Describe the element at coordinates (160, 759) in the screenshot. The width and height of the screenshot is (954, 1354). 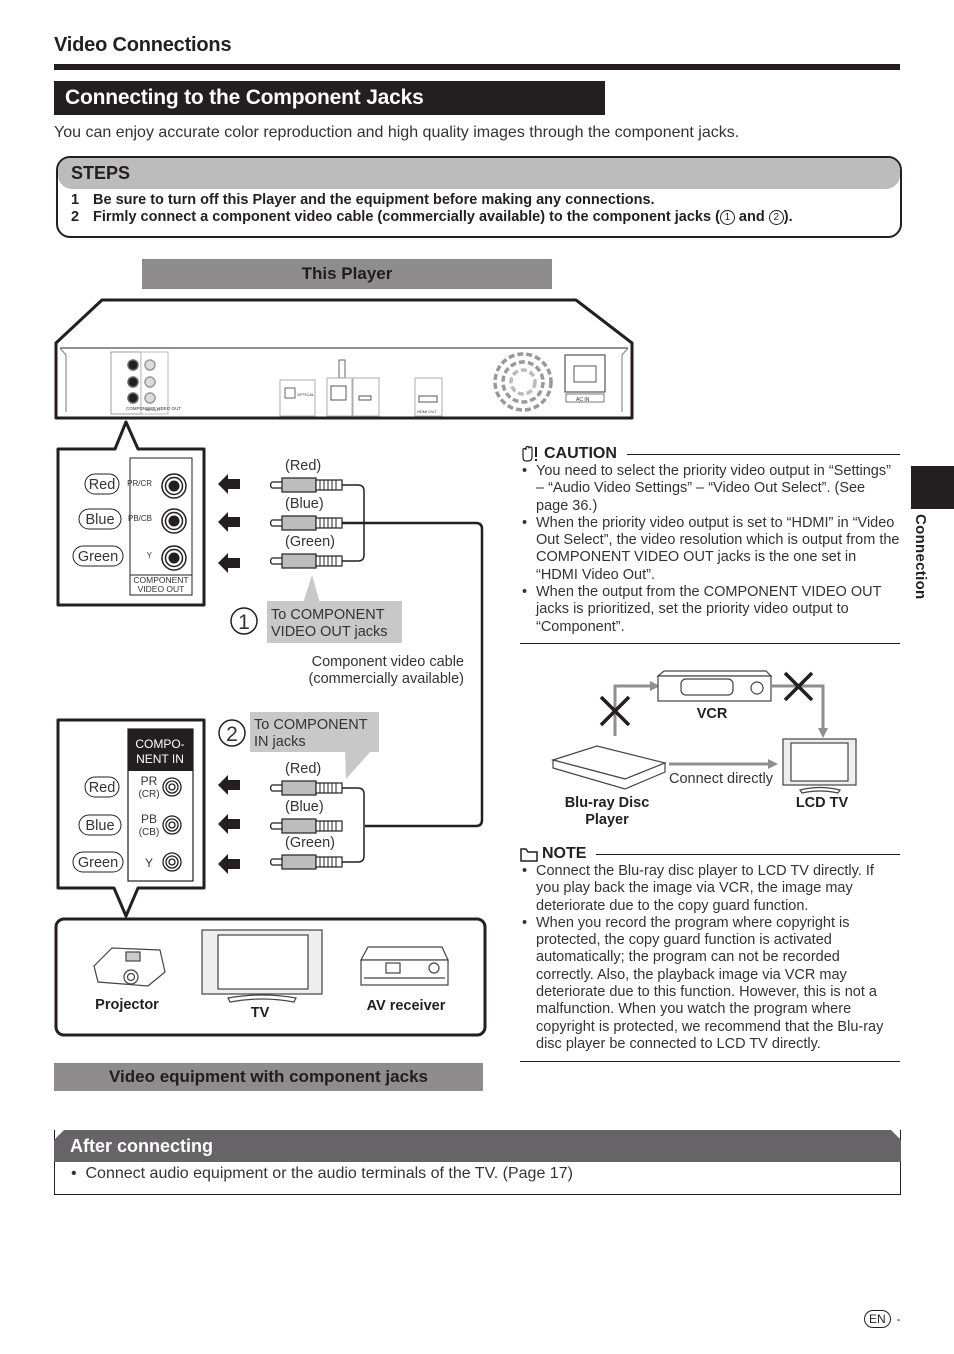
I see `component-in-header-line2: NENT IN` at that location.